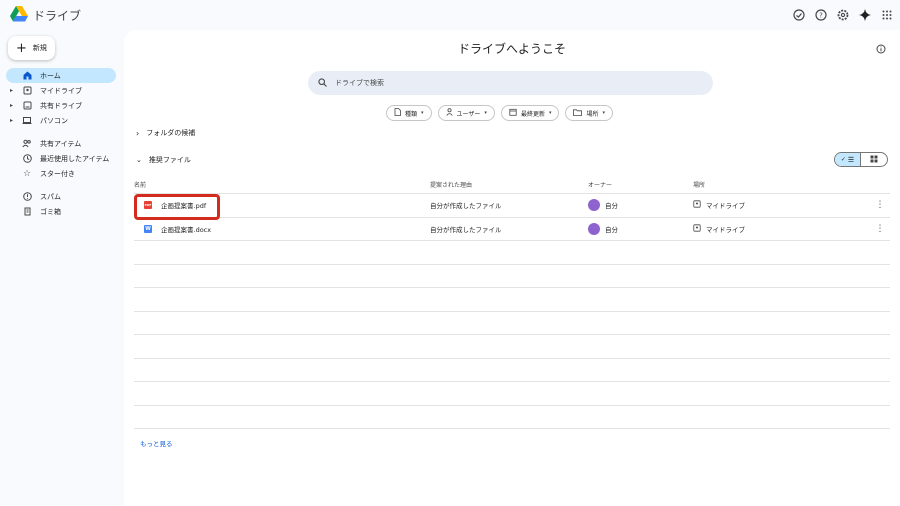 The height and width of the screenshot is (506, 900). I want to click on sidebar-item-trash: ゴミ箱, so click(61, 211).